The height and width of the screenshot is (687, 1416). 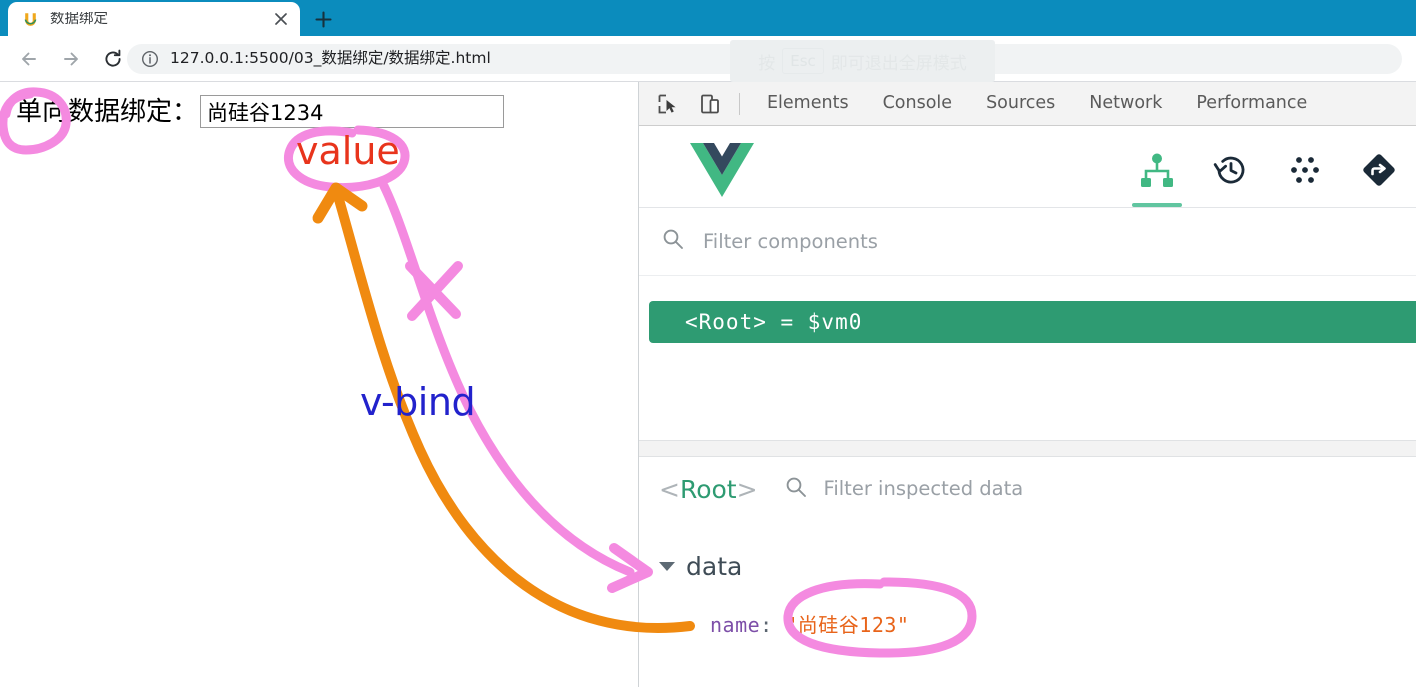 I want to click on reload-icon, so click(x=113, y=58).